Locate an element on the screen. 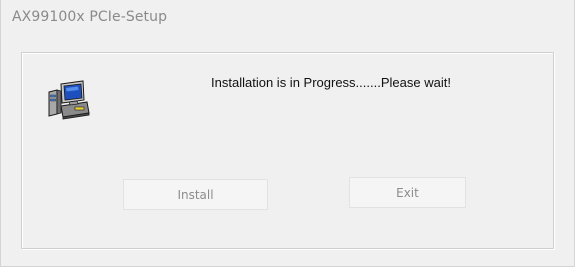 The image size is (575, 267). install-button-label: Install is located at coordinates (195, 194).